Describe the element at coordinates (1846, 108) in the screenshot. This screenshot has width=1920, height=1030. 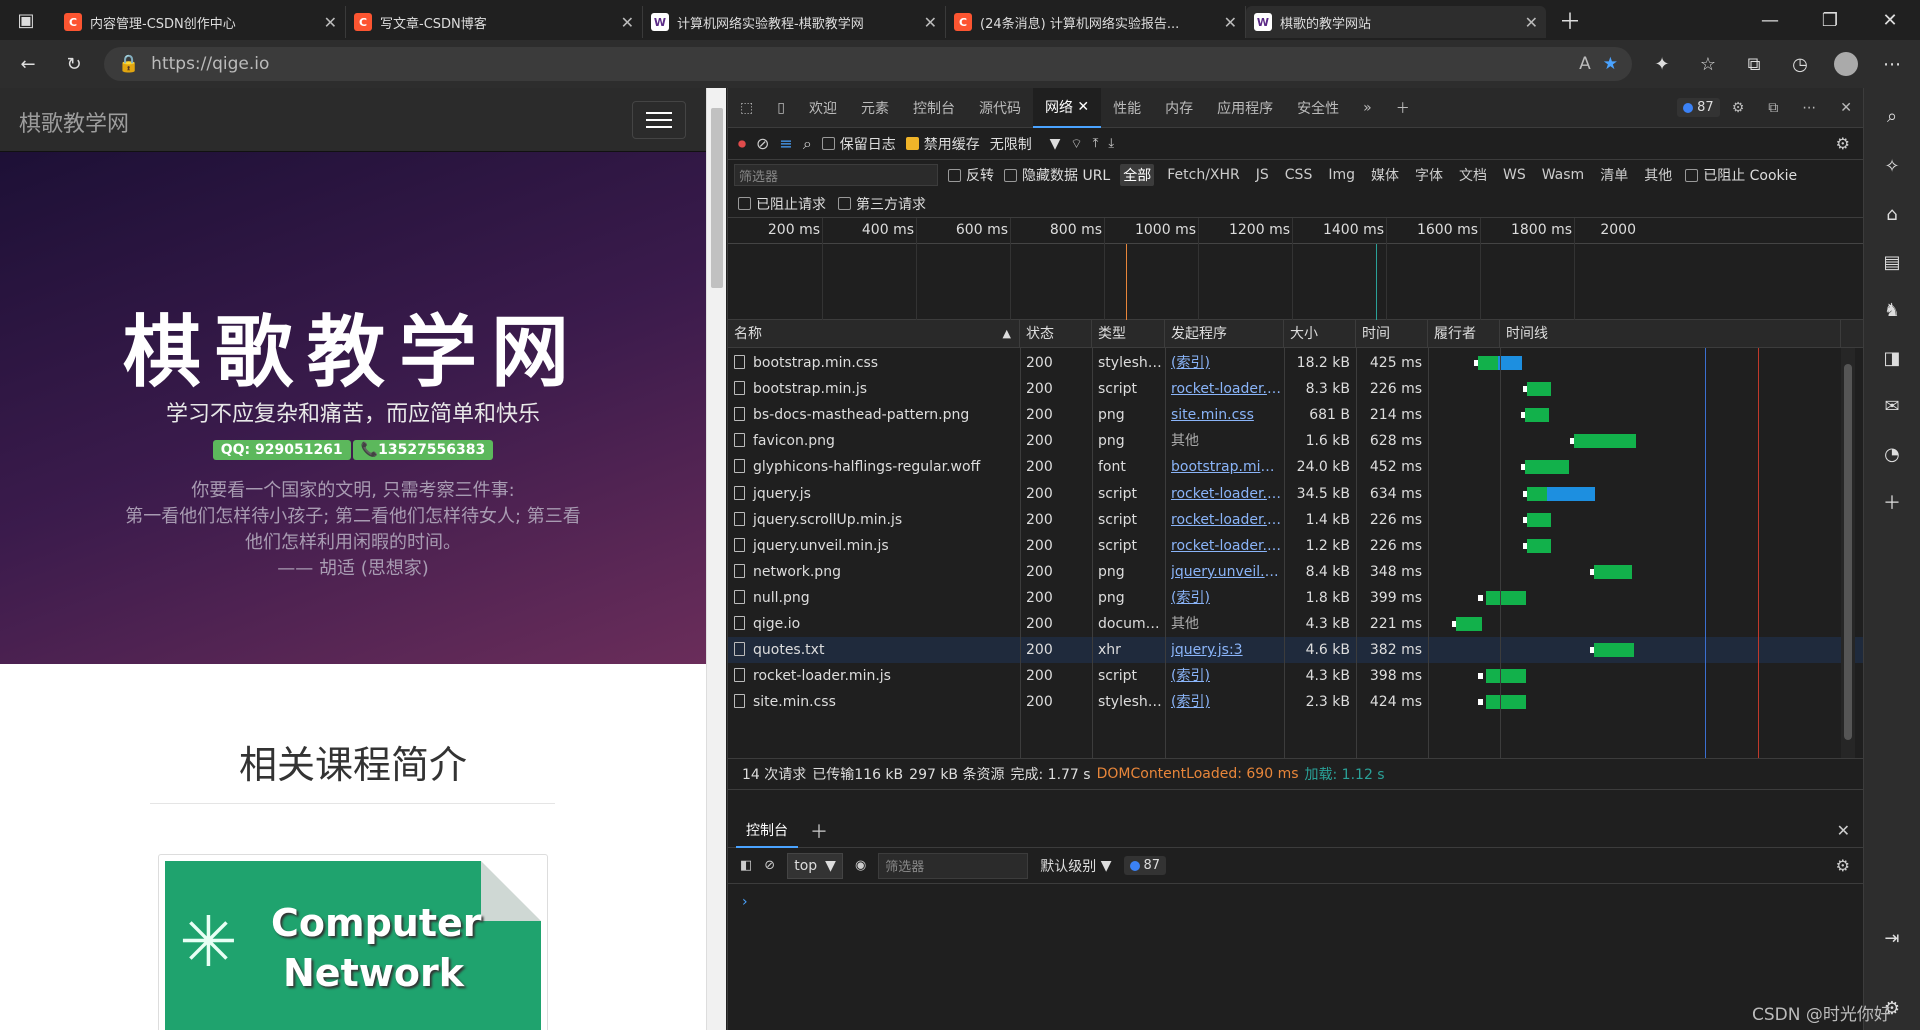
I see `close-devtools-icon: ✕` at that location.